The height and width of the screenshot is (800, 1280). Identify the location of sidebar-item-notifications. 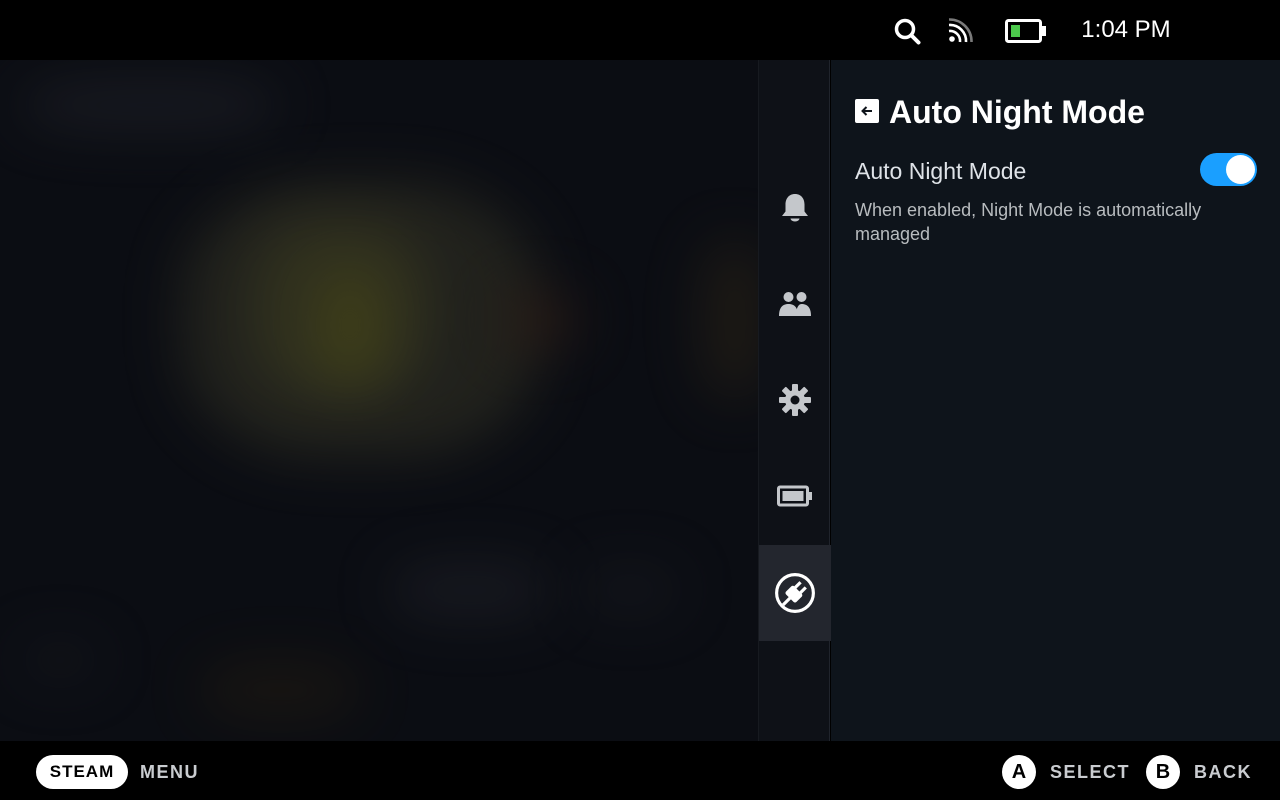
(795, 208).